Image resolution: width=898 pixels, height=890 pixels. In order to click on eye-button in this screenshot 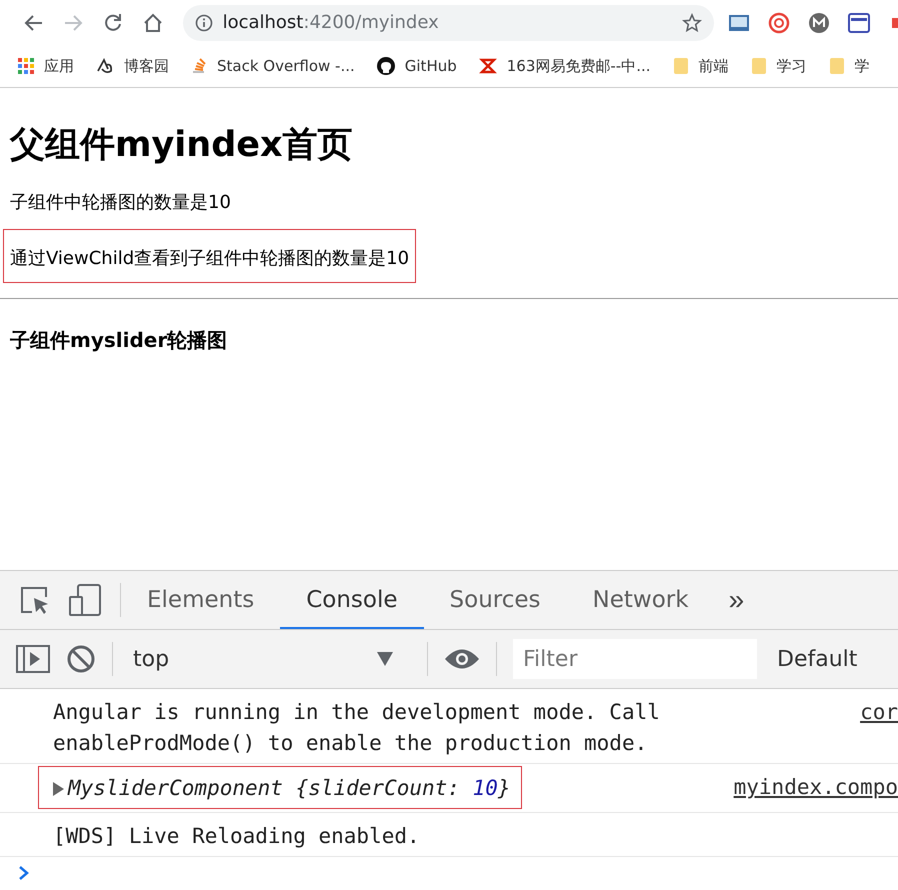, I will do `click(462, 659)`.